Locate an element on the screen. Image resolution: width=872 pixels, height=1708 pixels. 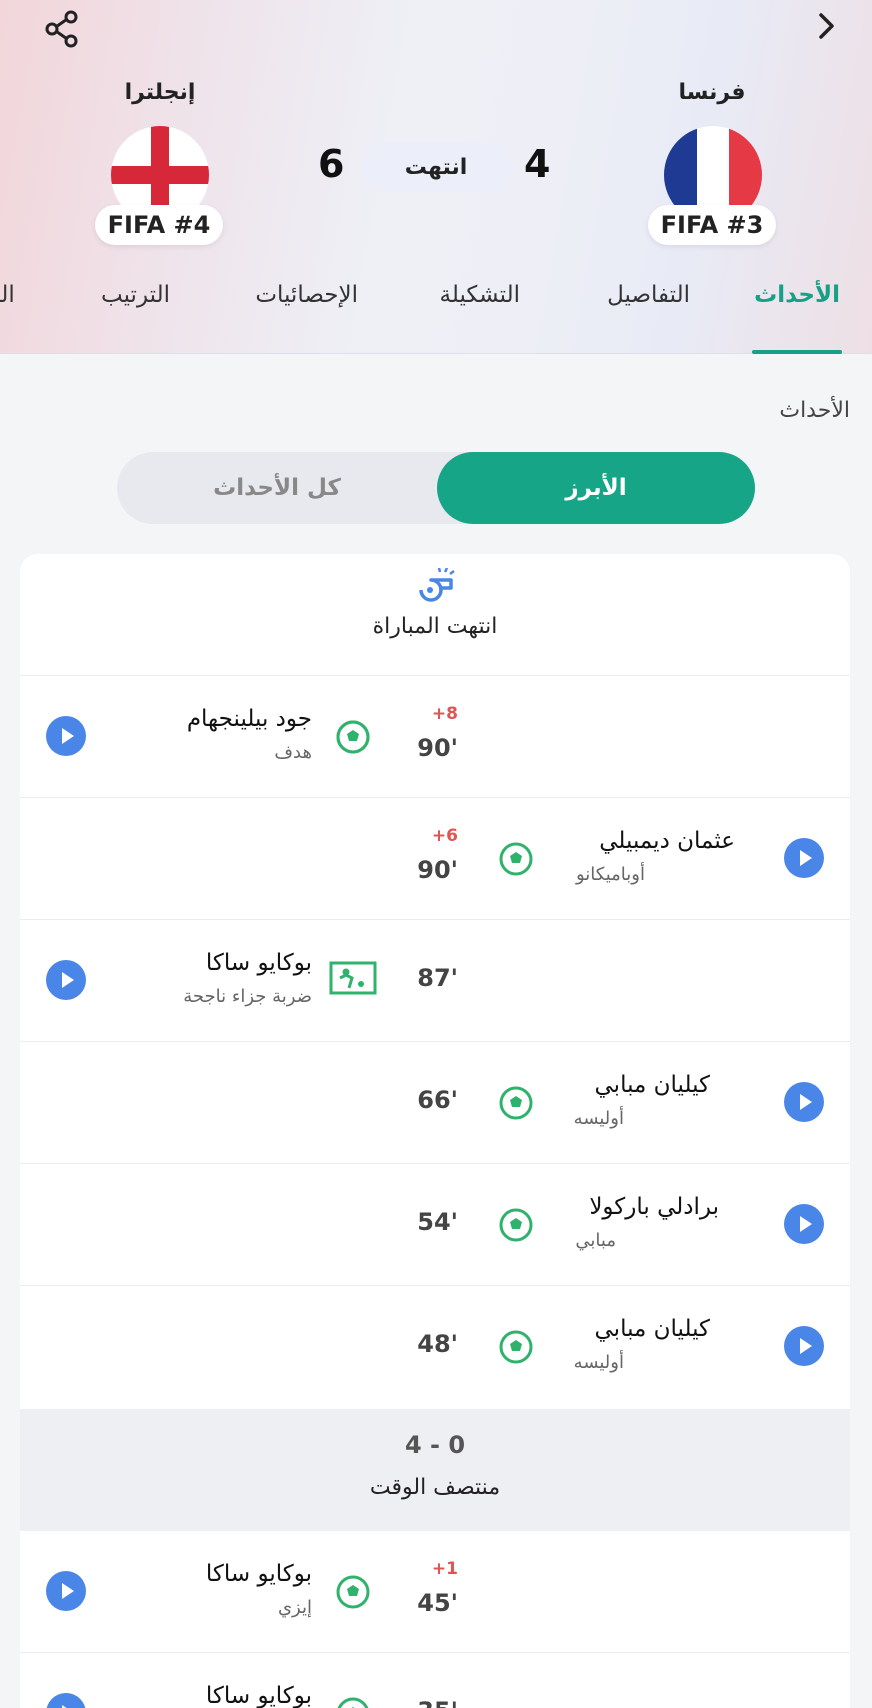
event-row: 35' بوكايو ساكا is located at coordinates (435, 1680).